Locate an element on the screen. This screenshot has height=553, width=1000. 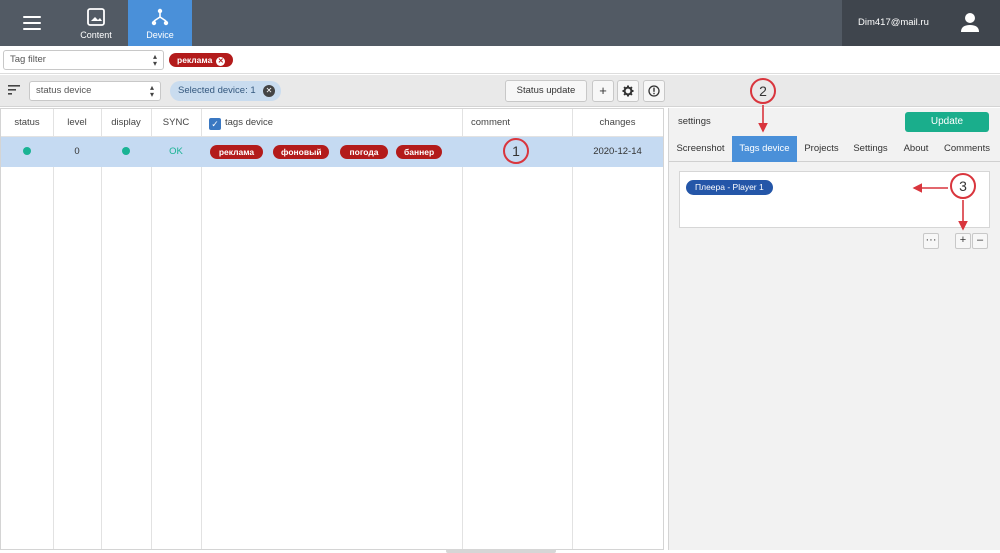
sync-cell: OK is located at coordinates (176, 151).